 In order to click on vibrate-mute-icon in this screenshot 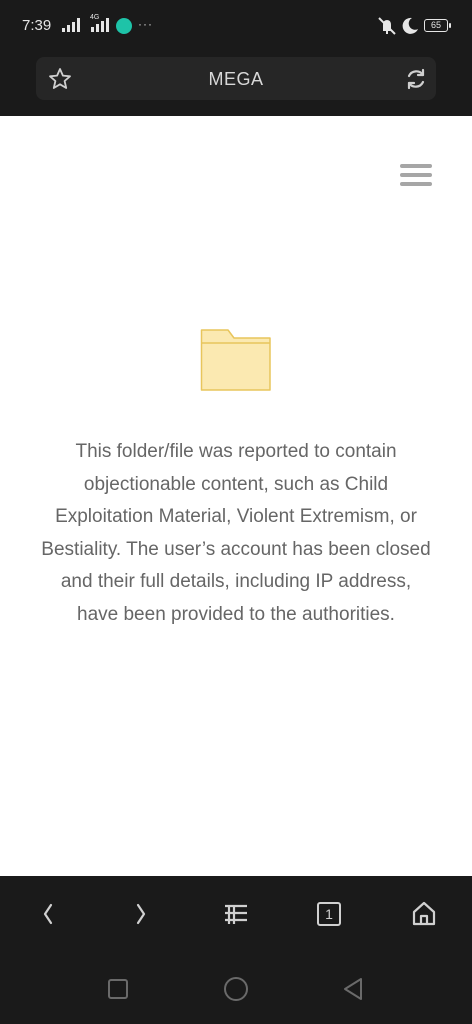, I will do `click(387, 28)`.